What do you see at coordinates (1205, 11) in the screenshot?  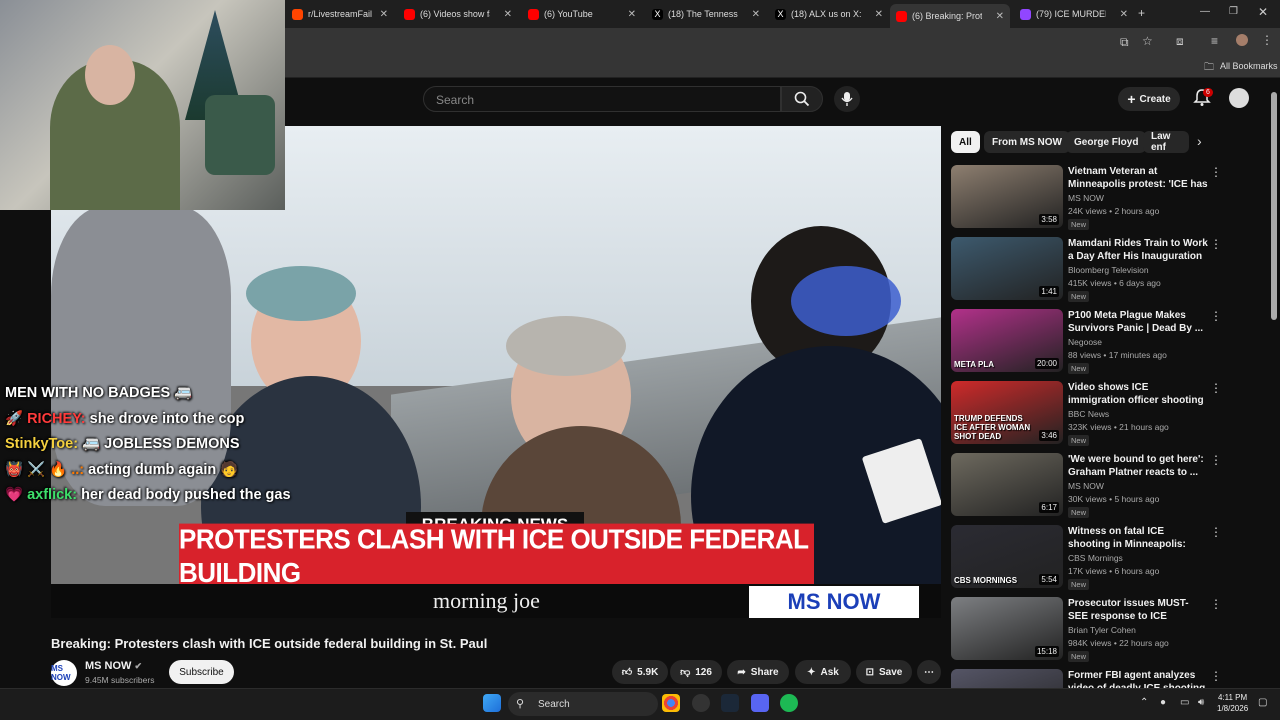 I see `minimize-icon: —` at bounding box center [1205, 11].